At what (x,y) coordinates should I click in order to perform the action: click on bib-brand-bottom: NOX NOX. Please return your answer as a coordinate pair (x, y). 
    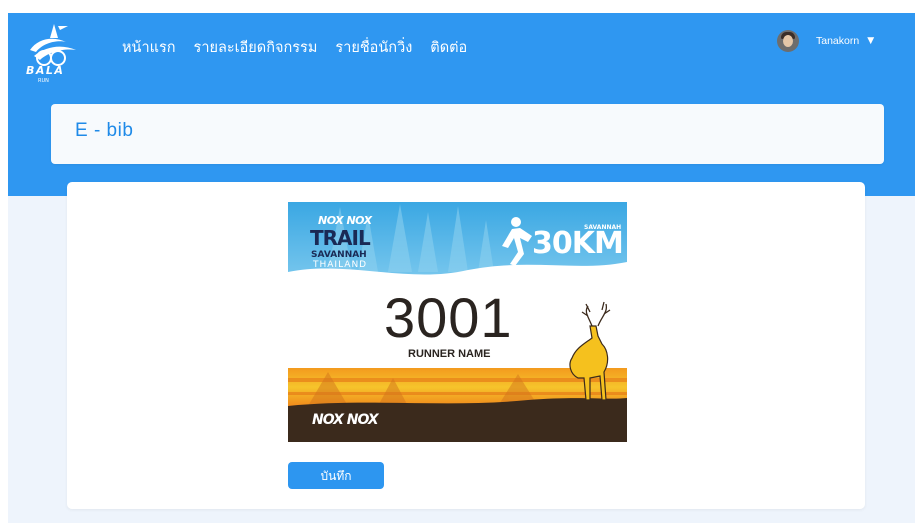
    Looking at the image, I should click on (345, 420).